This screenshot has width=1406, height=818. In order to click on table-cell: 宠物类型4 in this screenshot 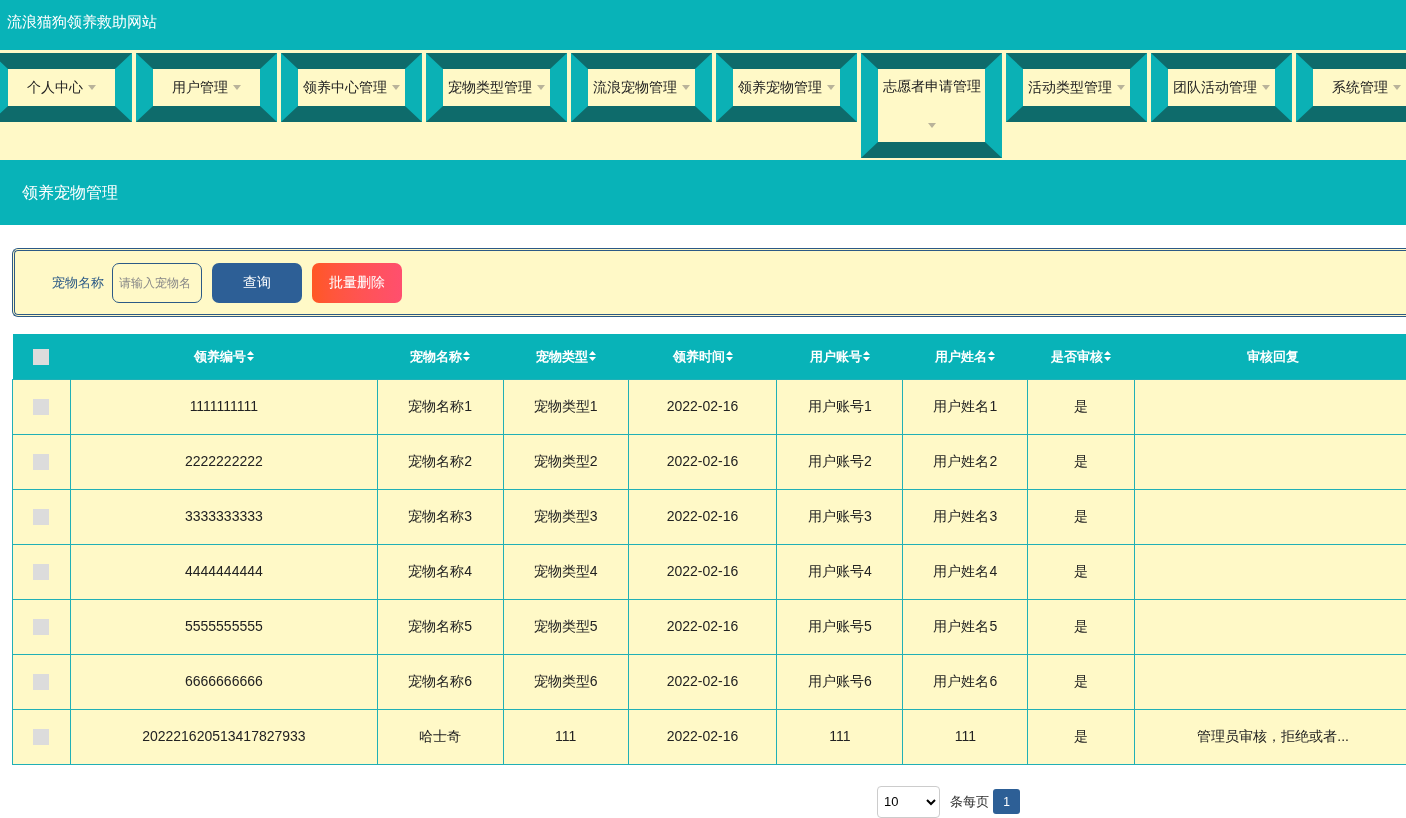, I will do `click(565, 571)`.